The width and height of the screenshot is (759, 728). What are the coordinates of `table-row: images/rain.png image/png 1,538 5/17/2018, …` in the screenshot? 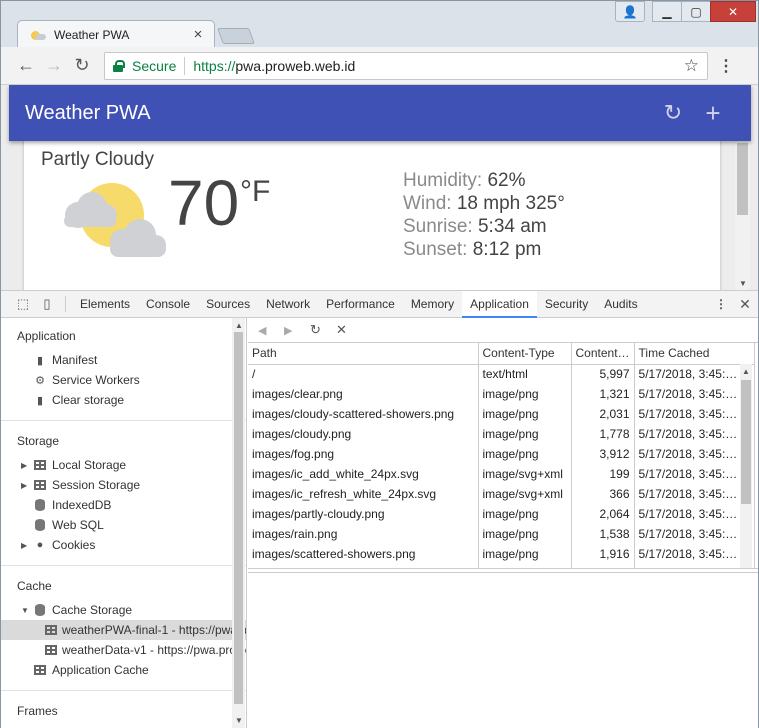 It's located at (501, 534).